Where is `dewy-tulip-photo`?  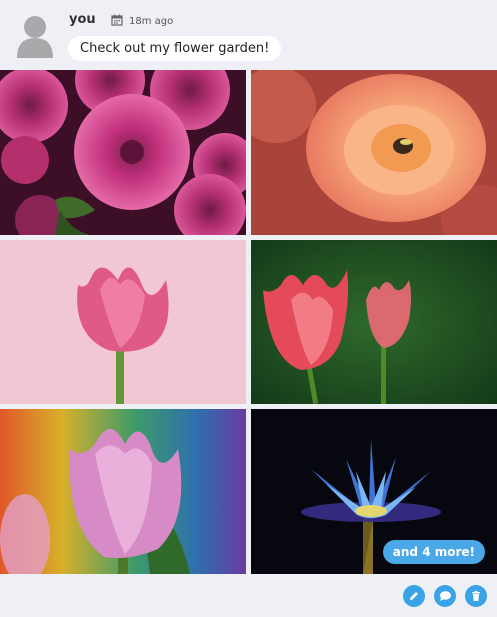
dewy-tulip-photo is located at coordinates (123, 491).